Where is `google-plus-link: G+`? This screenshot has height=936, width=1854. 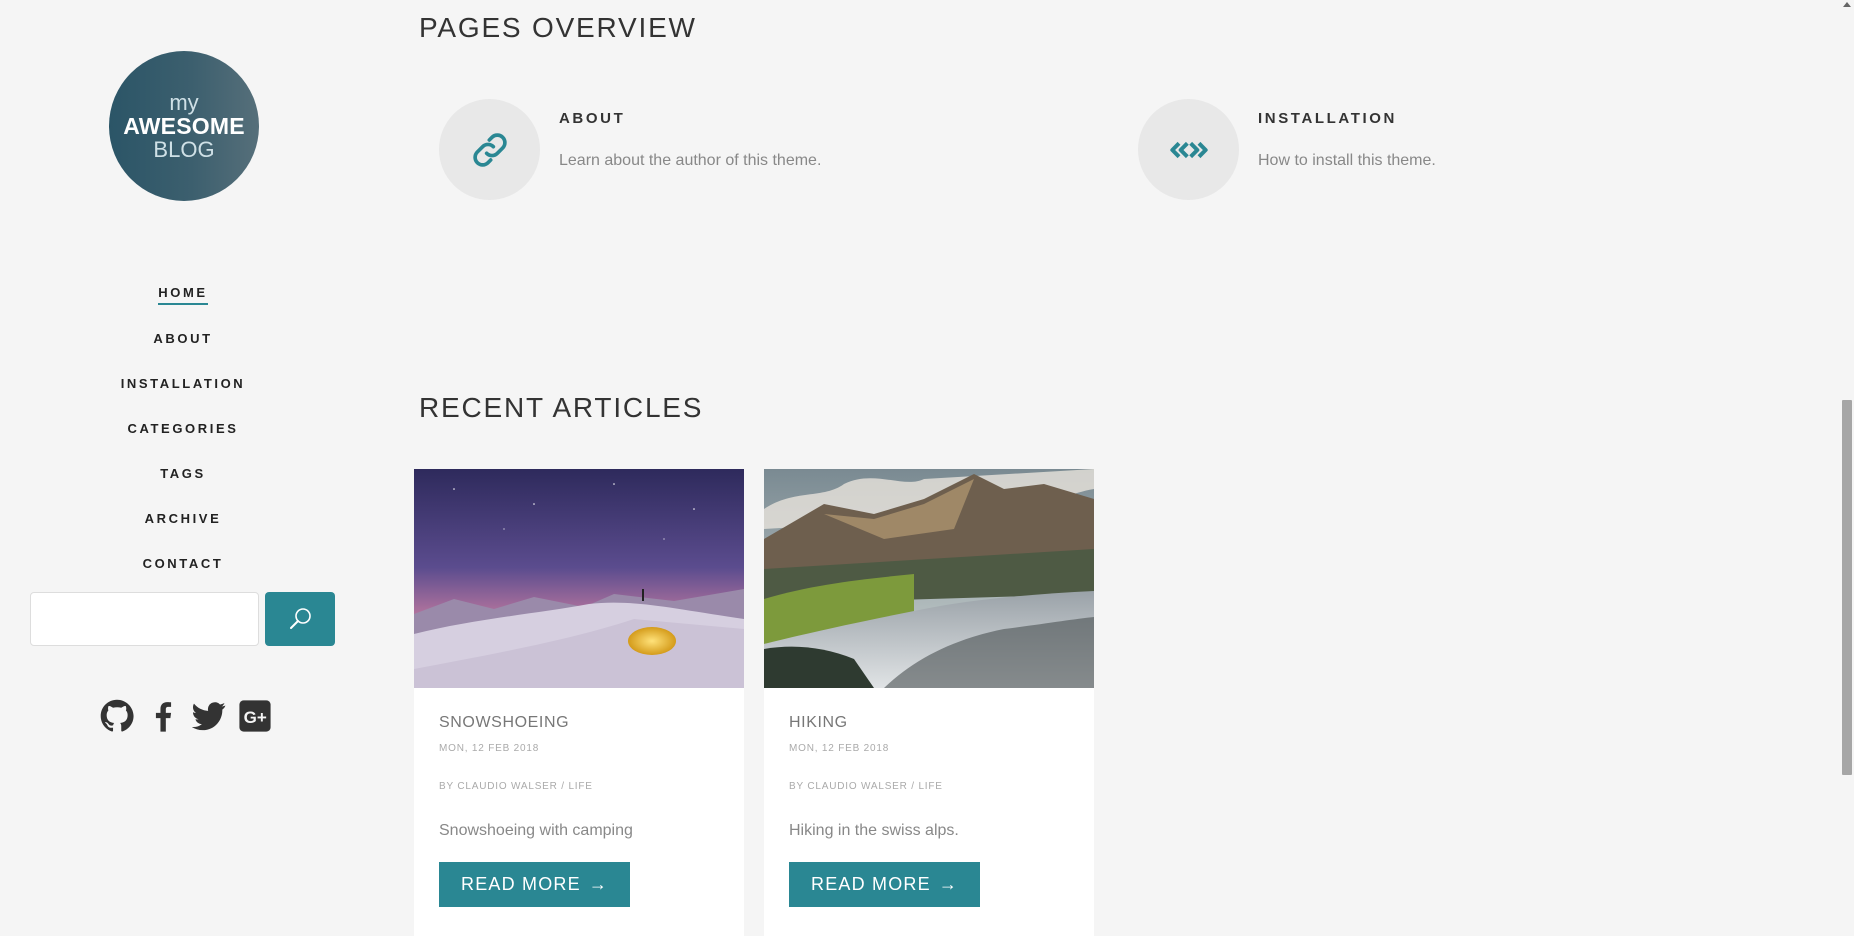 google-plus-link: G+ is located at coordinates (255, 716).